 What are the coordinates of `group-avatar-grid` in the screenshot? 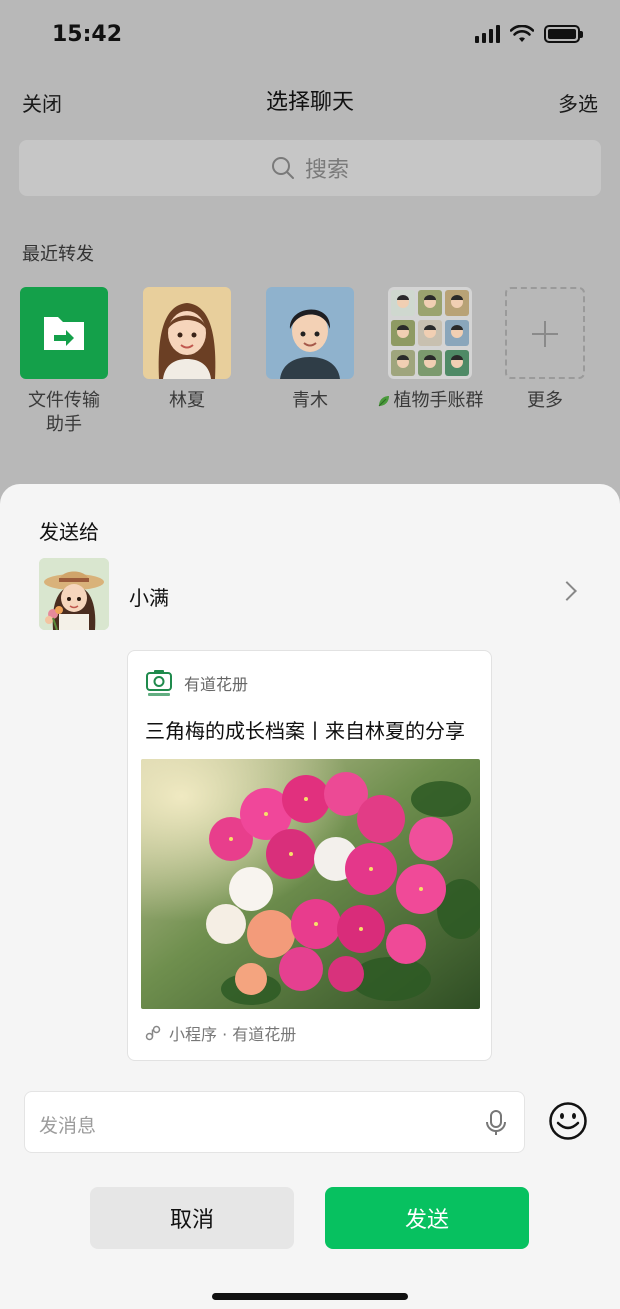 It's located at (430, 333).